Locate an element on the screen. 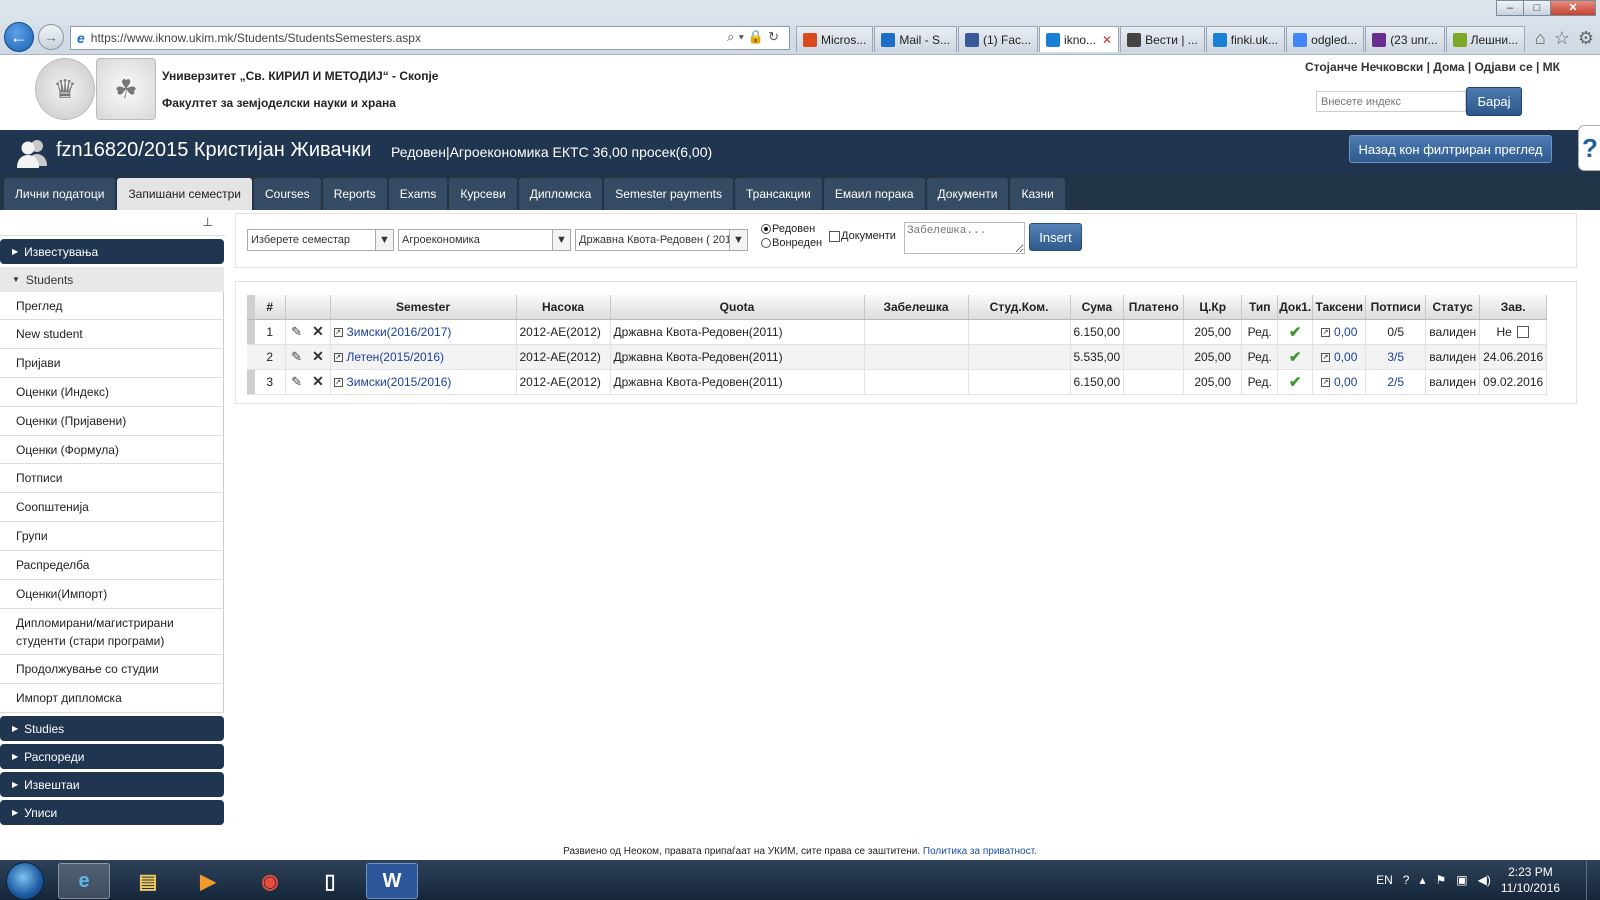 The image size is (1600, 900). settings-gear-icon: ⚙ is located at coordinates (1586, 38).